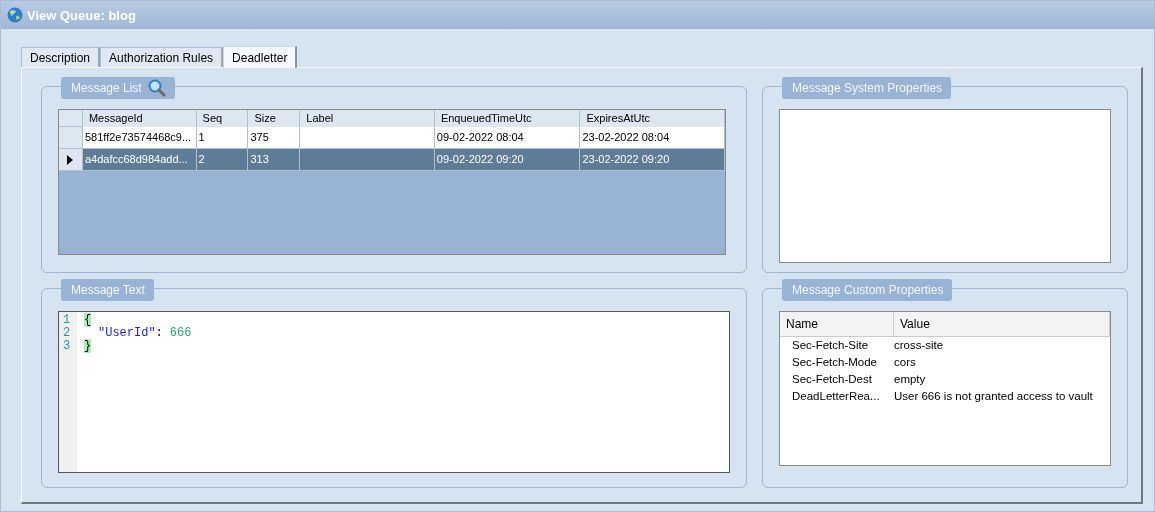 This screenshot has height=512, width=1155. I want to click on property-name: Sec-Fetch-Site, so click(830, 345).